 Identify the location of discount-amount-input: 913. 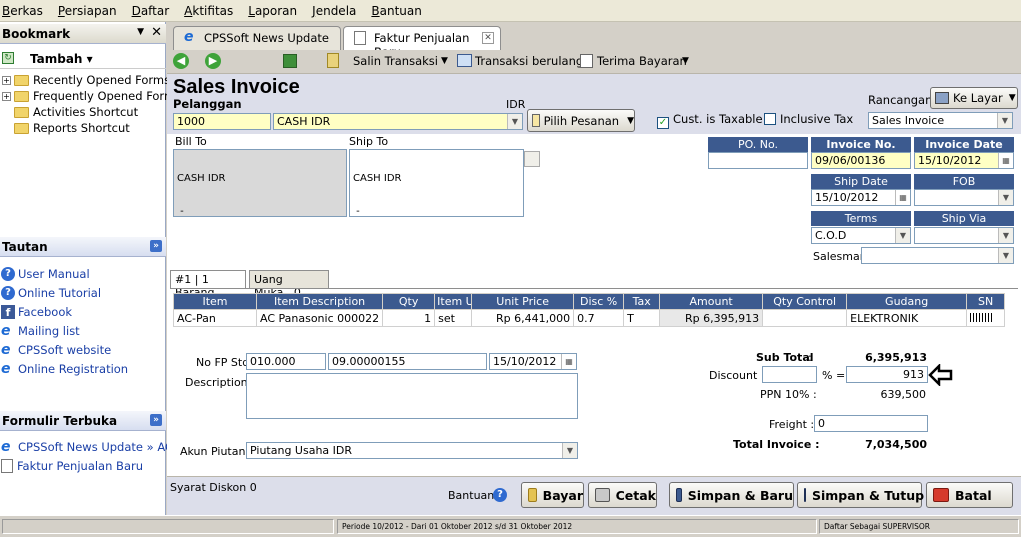
(887, 374).